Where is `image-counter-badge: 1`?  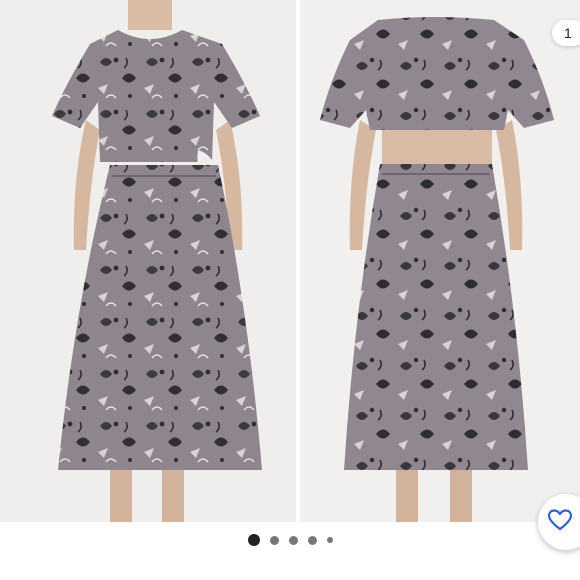
image-counter-badge: 1 is located at coordinates (566, 33).